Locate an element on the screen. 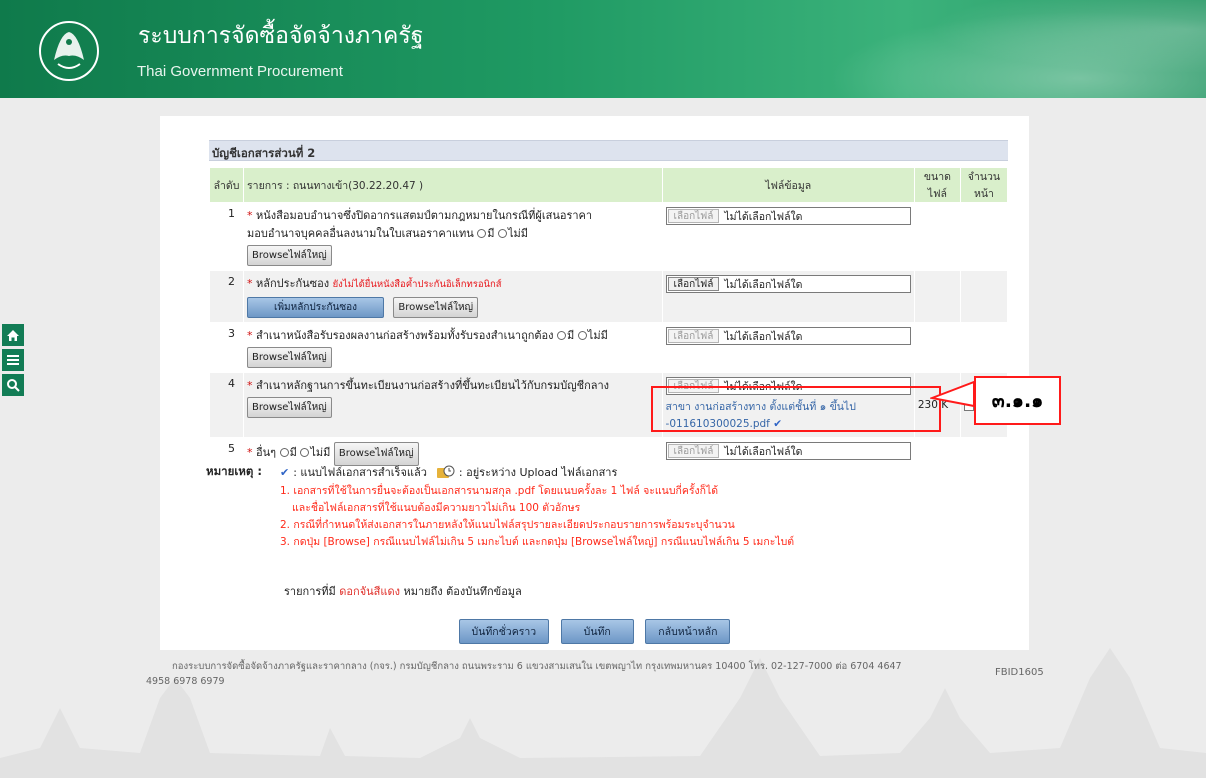 This screenshot has width=1206, height=778. col-file: ไฟล์ข้อมูล is located at coordinates (788, 185).